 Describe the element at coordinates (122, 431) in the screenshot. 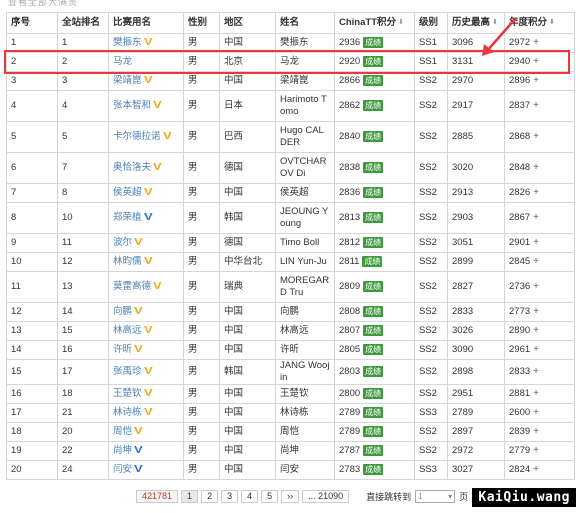

I see `player-link: 周恺` at that location.